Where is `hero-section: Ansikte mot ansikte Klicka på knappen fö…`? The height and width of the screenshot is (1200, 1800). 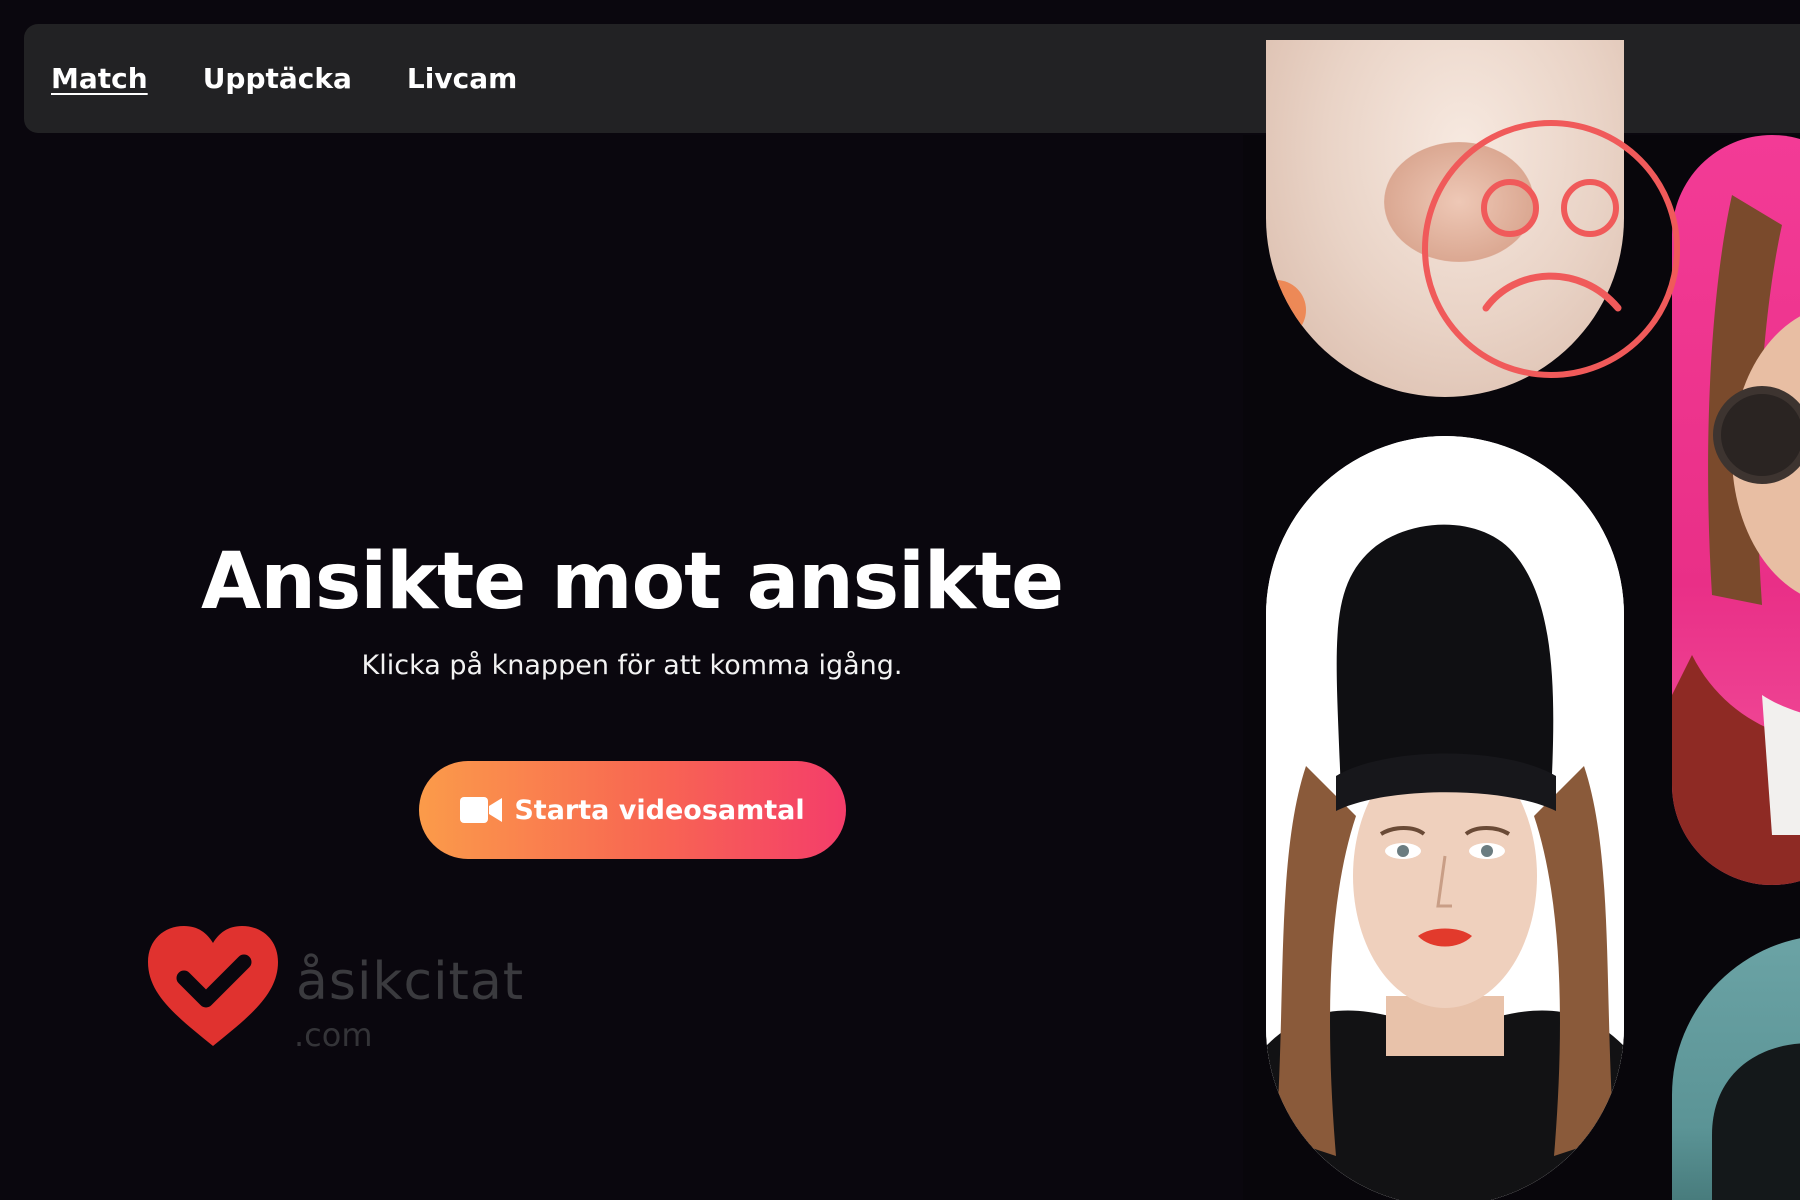 hero-section: Ansikte mot ansikte Klicka på knappen fö… is located at coordinates (632, 609).